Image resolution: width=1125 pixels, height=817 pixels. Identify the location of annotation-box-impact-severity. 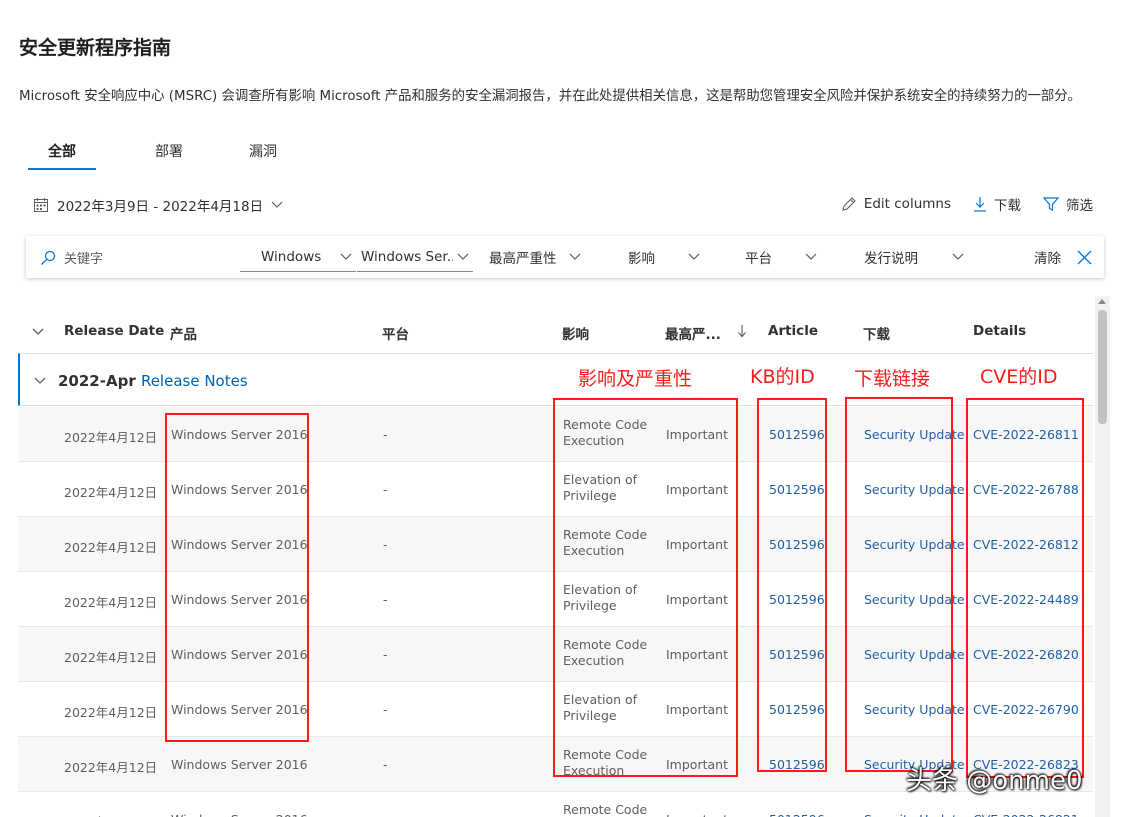
(645, 587).